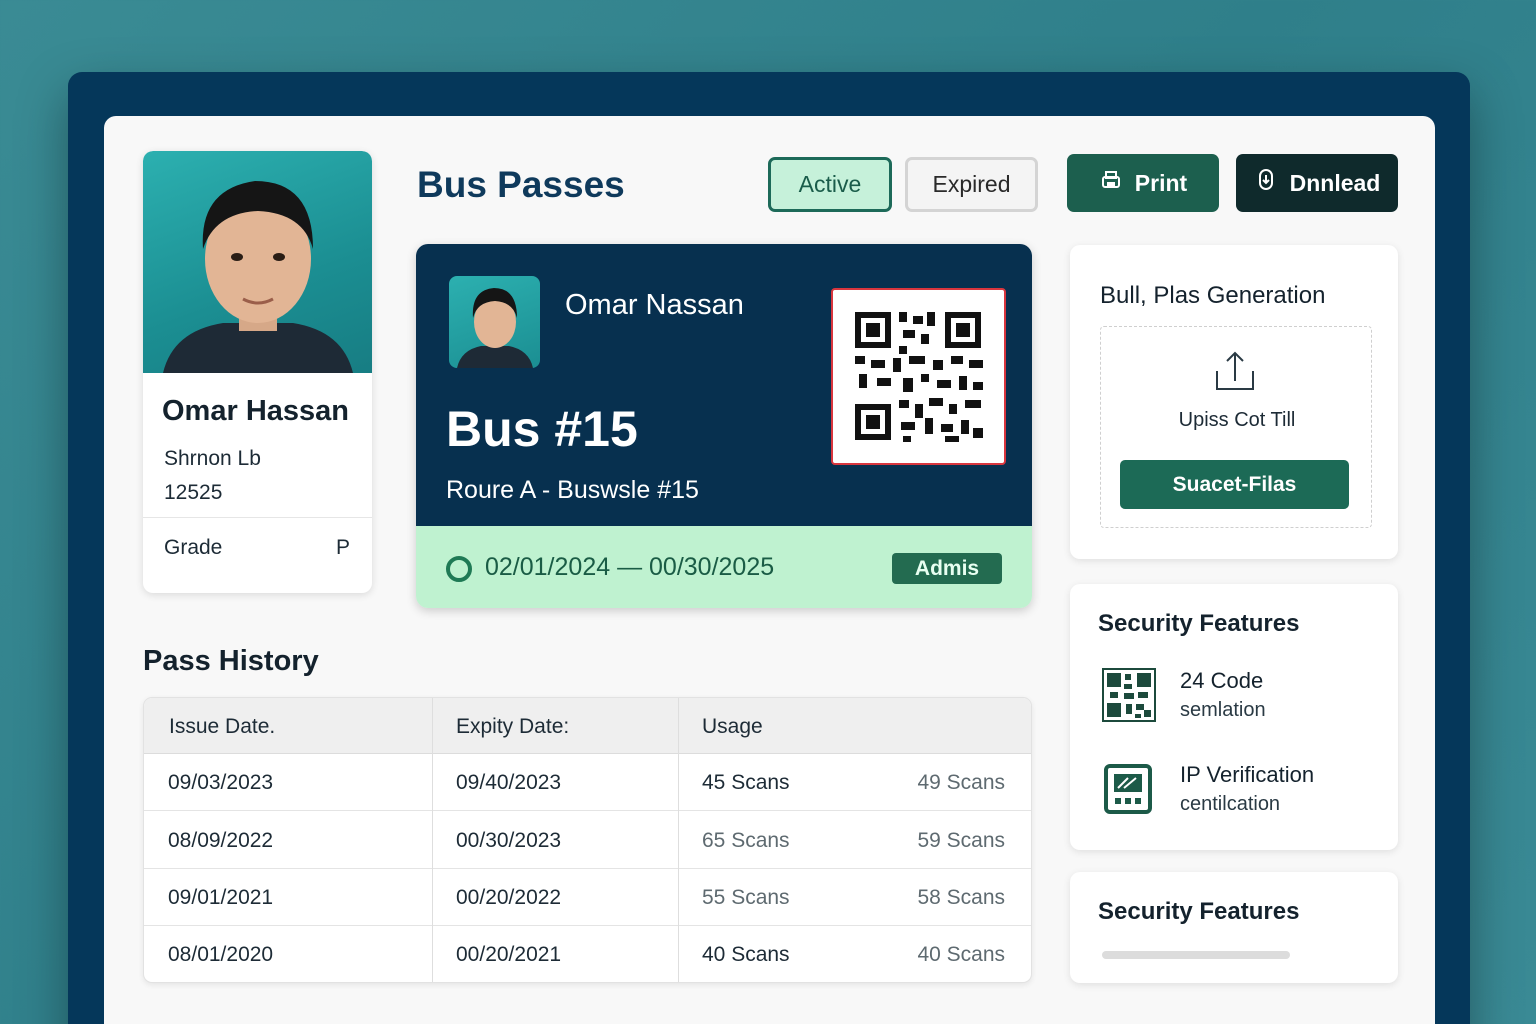 The image size is (1536, 1024). I want to click on expiry-date: 00/30/2023, so click(509, 840).